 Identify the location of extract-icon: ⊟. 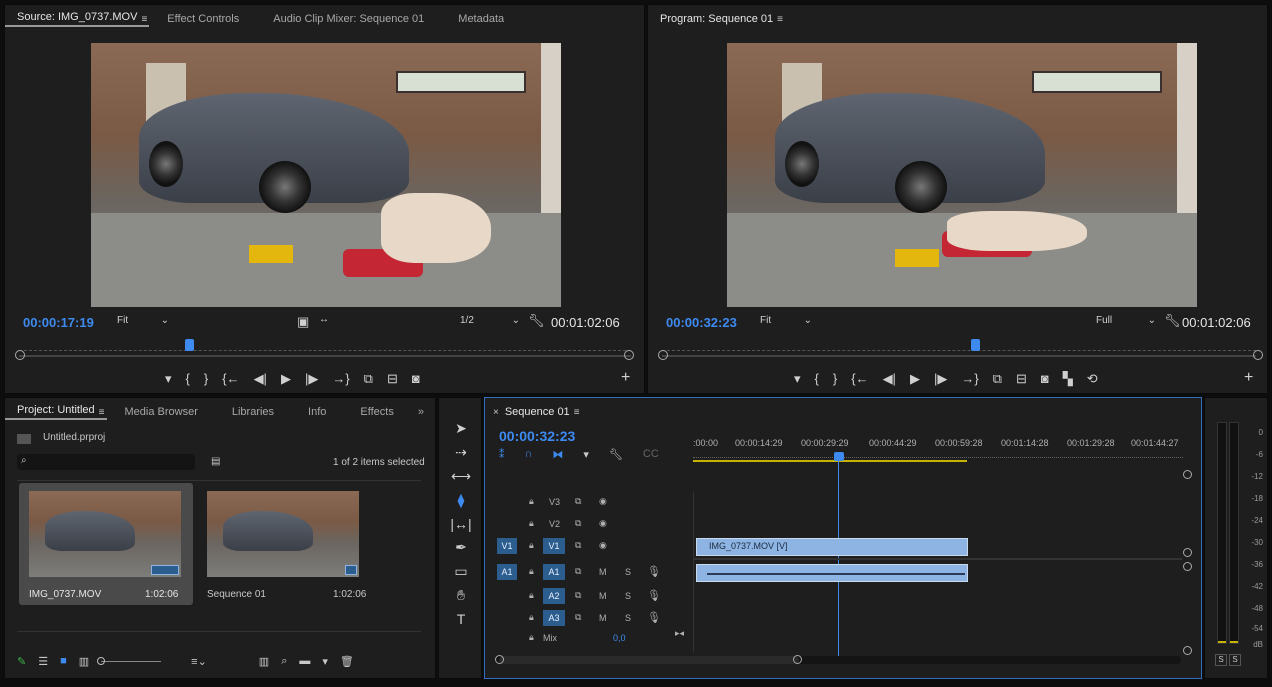
(1021, 380).